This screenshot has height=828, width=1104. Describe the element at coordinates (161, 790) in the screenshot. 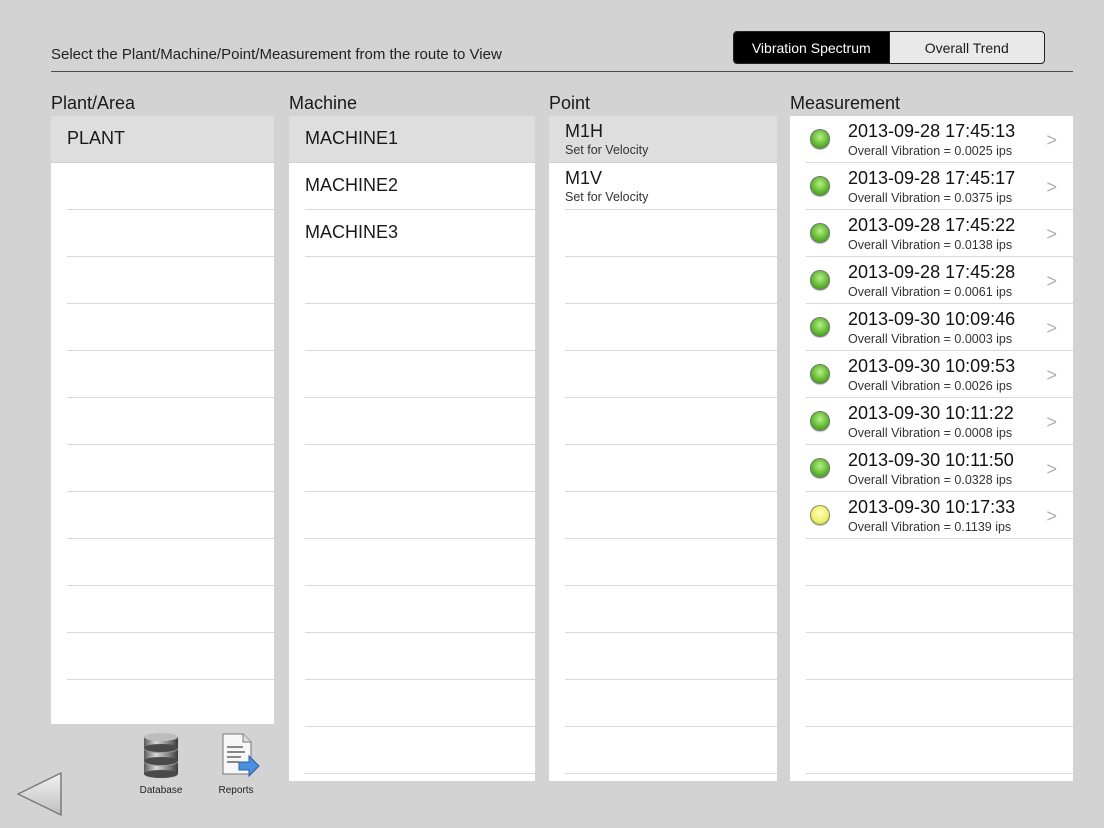

I see `database-label: Database` at that location.